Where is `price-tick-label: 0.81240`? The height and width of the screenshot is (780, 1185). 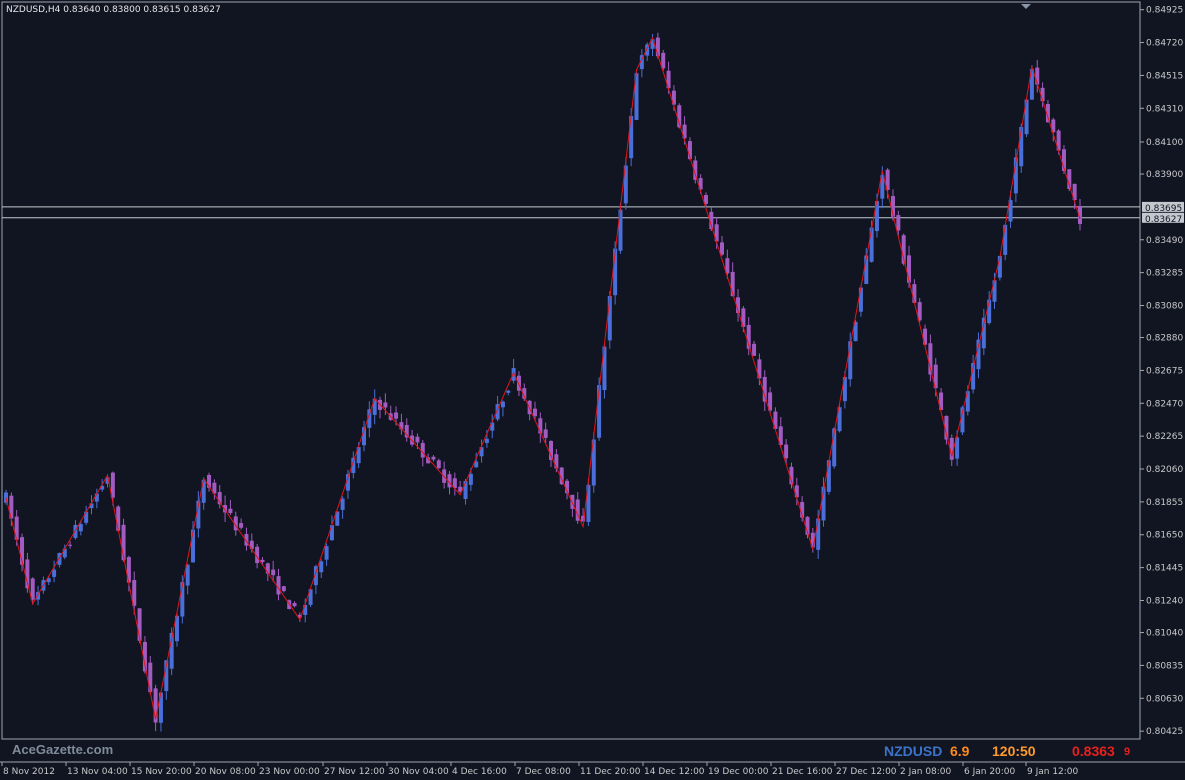
price-tick-label: 0.81240 is located at coordinates (1164, 601).